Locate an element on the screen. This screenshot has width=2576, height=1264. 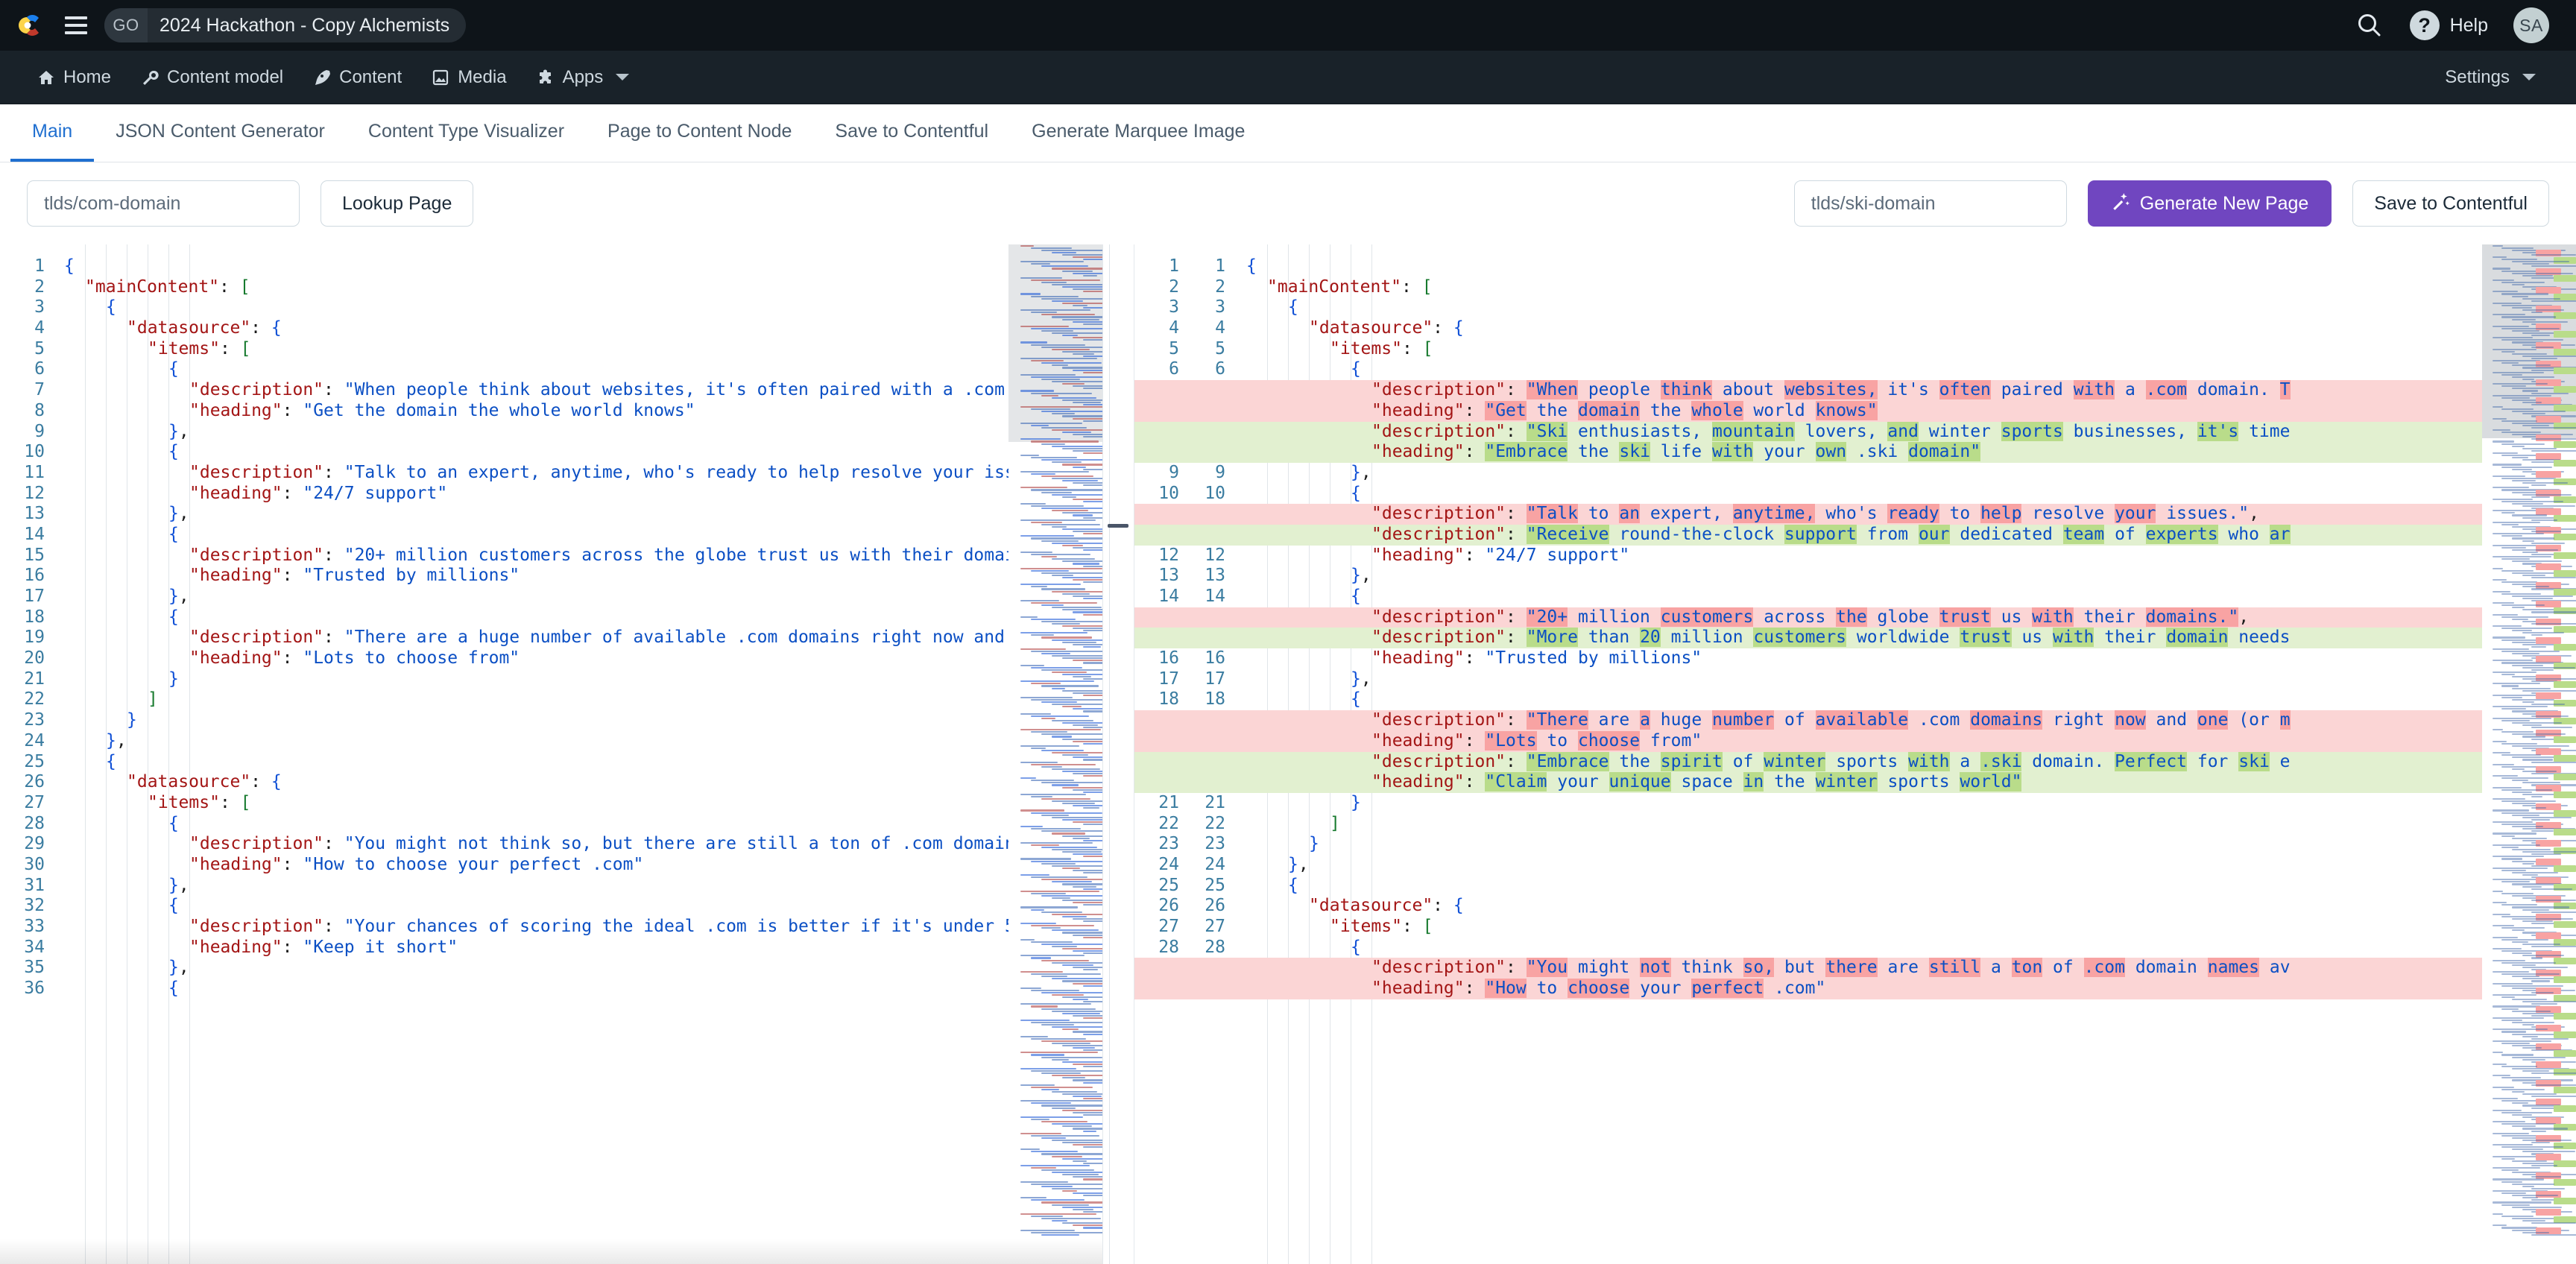
nav-item-content: Content is located at coordinates (357, 77).